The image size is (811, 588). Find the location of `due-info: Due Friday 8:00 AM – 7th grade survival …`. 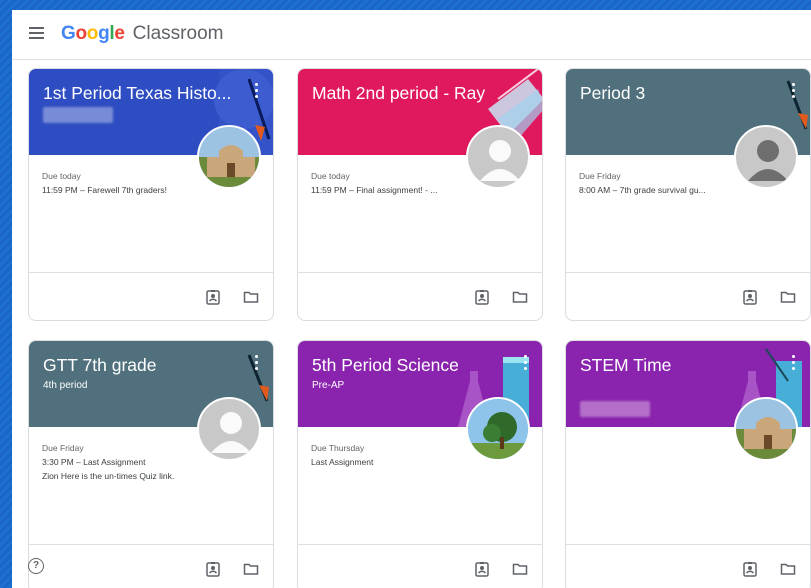

due-info: Due Friday 8:00 AM – 7th grade survival … is located at coordinates (654, 183).